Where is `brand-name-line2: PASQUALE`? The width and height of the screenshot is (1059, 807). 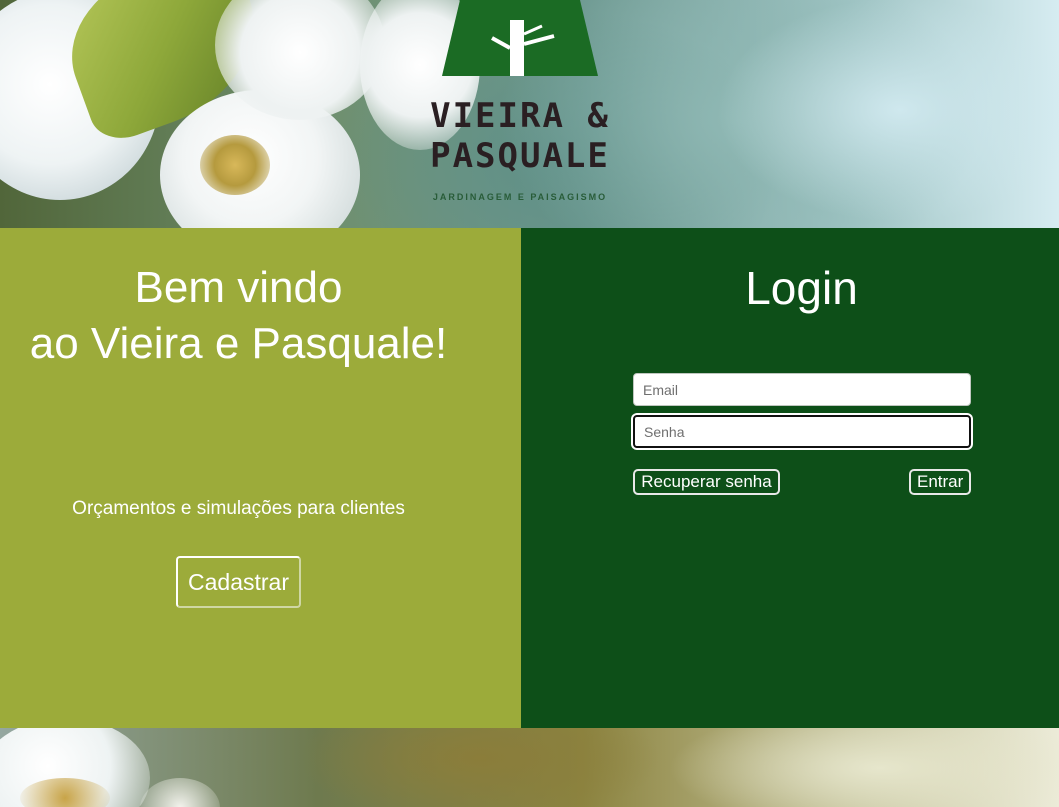
brand-name-line2: PASQUALE is located at coordinates (520, 156).